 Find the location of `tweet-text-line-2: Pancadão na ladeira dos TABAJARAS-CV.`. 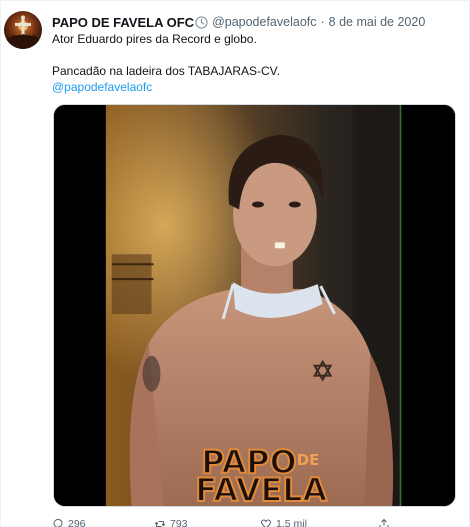

tweet-text-line-2: Pancadão na ladeira dos TABAJARAS-CV. is located at coordinates (166, 71).